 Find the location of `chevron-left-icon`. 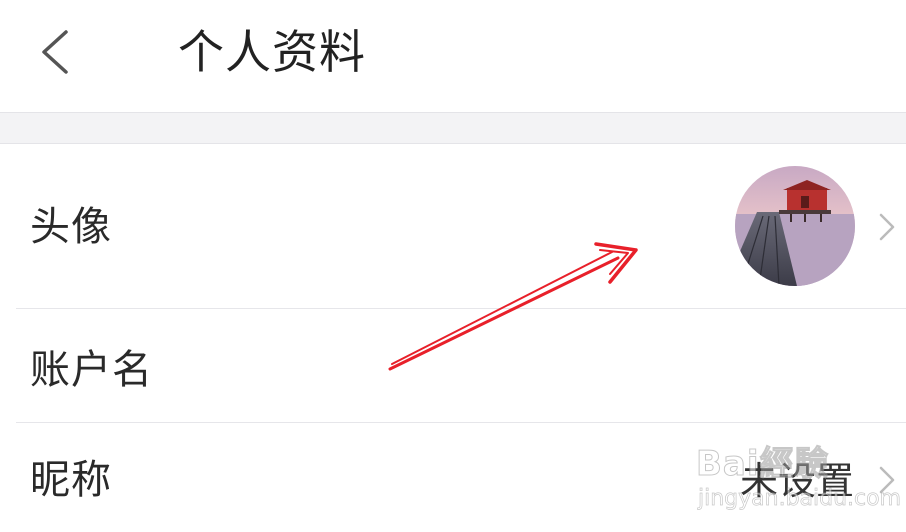

chevron-left-icon is located at coordinates (55, 52).